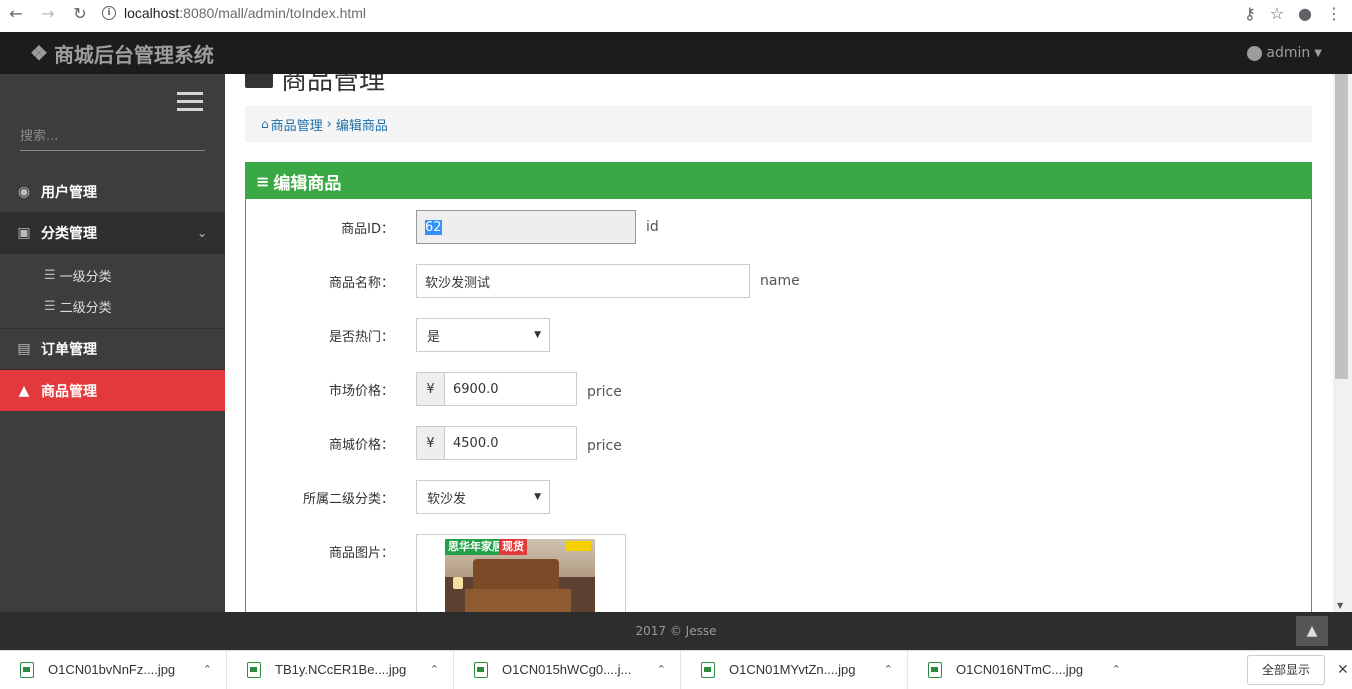  I want to click on reload-icon: ↻, so click(80, 13).